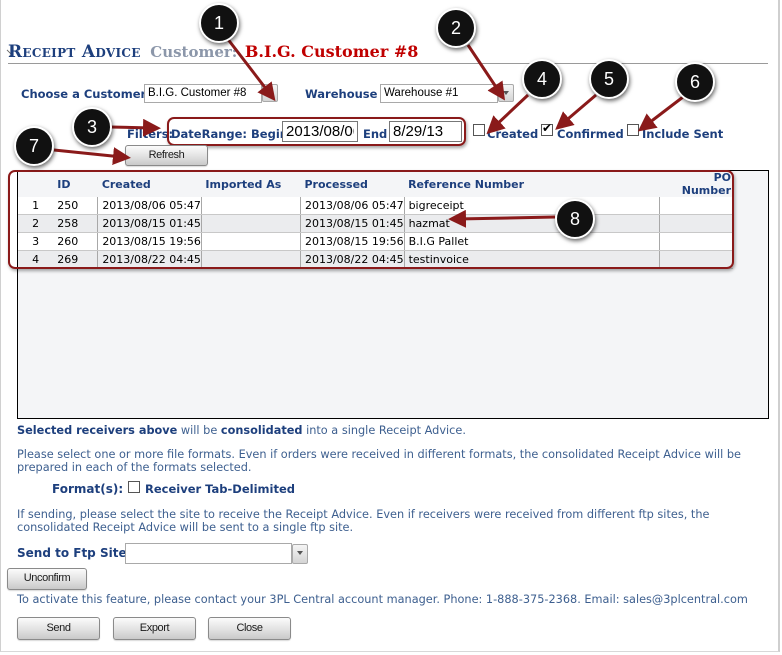 The width and height of the screenshot is (782, 655). I want to click on warehouse-select: Warehouse #1, so click(439, 93).